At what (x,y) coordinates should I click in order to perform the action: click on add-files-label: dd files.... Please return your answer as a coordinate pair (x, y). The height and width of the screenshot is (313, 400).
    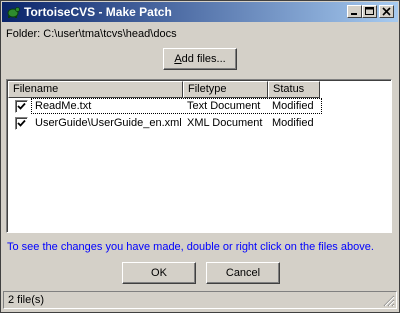
    Looking at the image, I should click on (203, 59).